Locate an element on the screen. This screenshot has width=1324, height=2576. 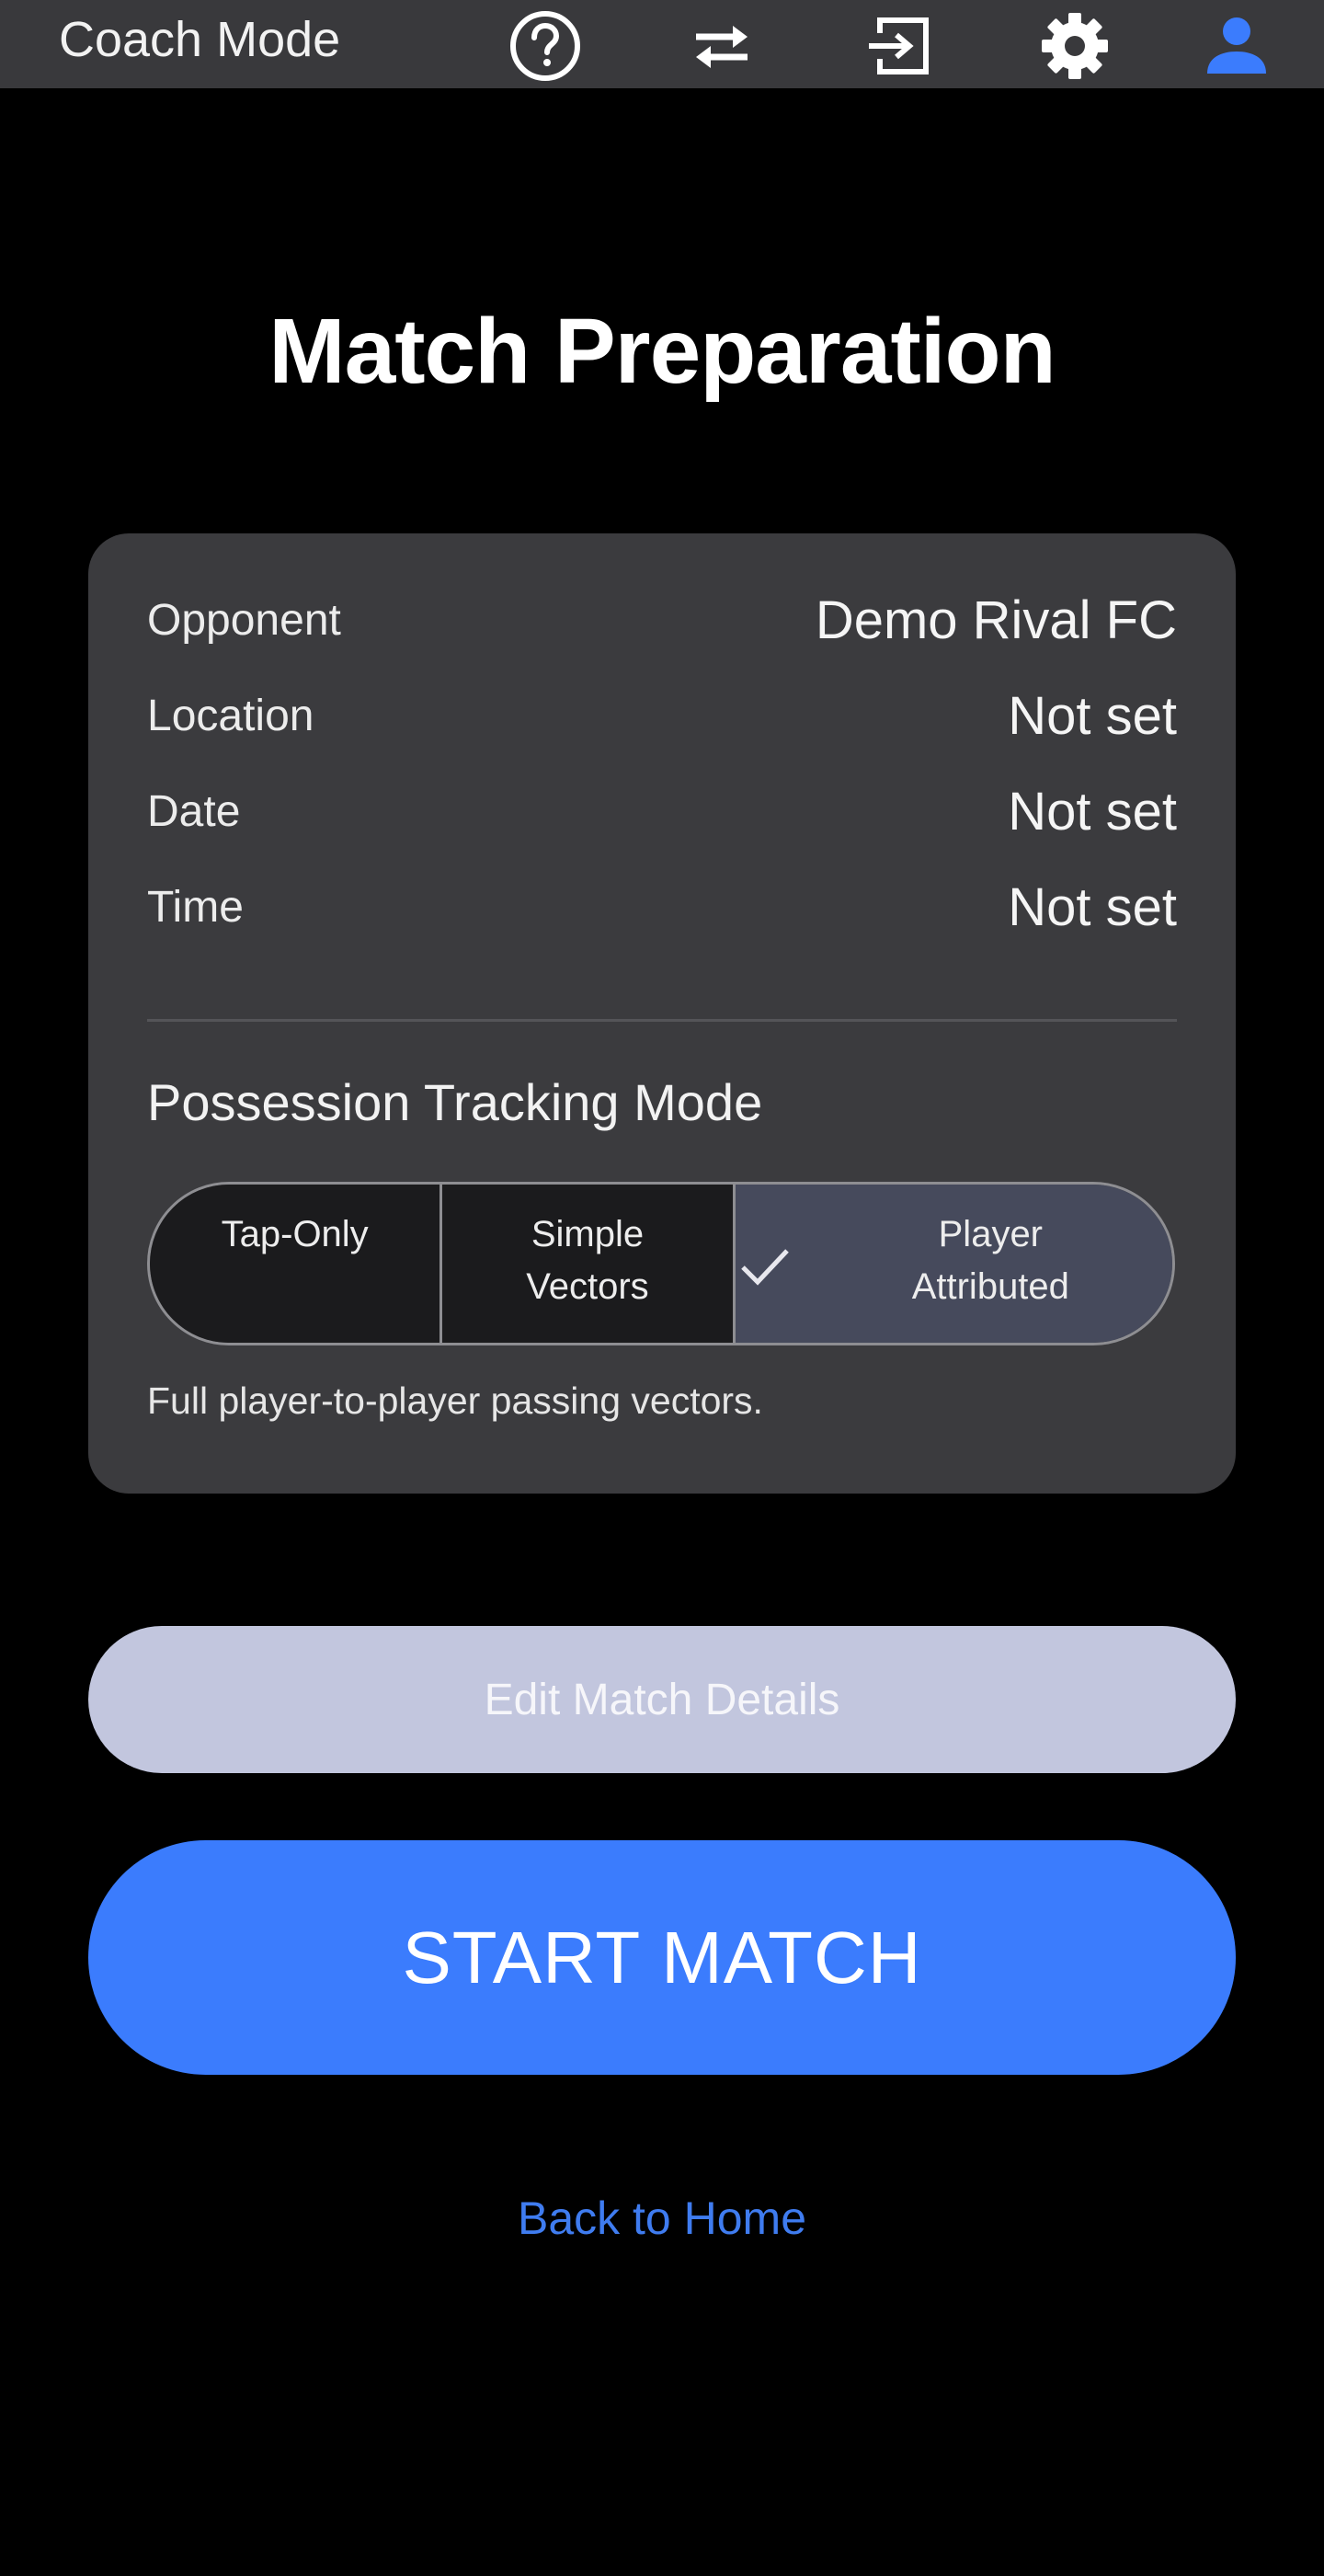
detail-row-opponent: Opponent Demo Rival FC is located at coordinates (662, 620).